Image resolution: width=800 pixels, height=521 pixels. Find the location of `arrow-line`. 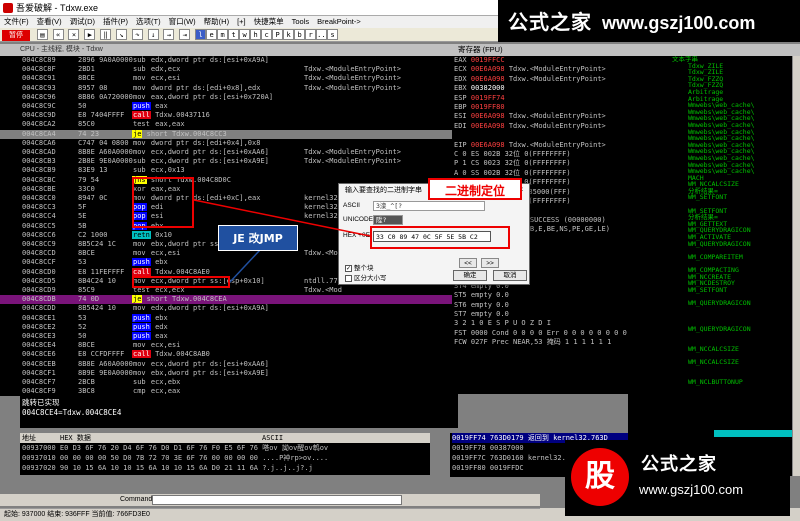

arrow-line is located at coordinates (245, 266).